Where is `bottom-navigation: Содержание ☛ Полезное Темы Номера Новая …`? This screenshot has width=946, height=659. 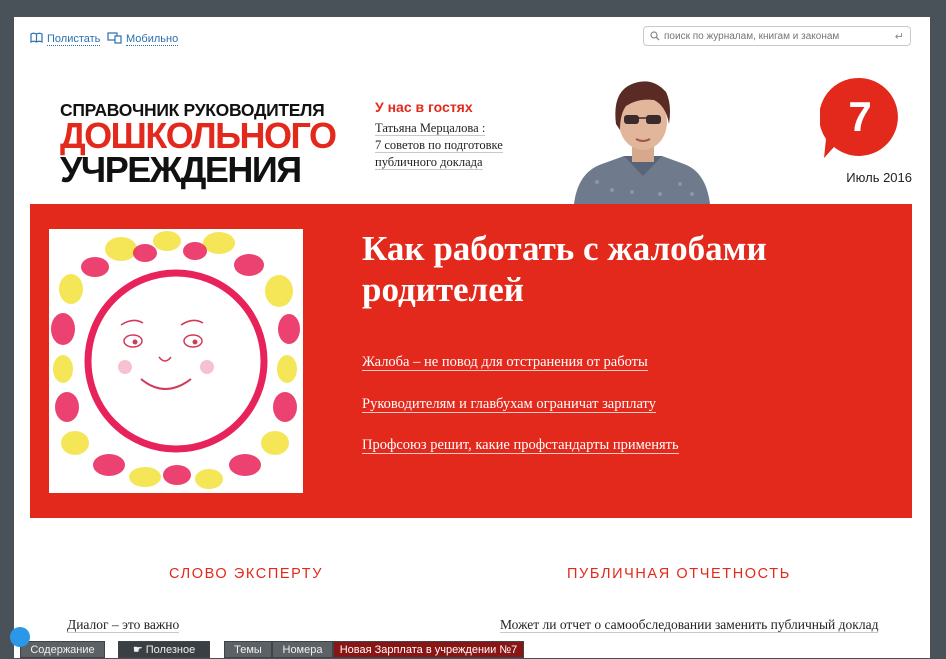
bottom-navigation: Содержание ☛ Полезное Темы Номера Новая … is located at coordinates (473, 648).